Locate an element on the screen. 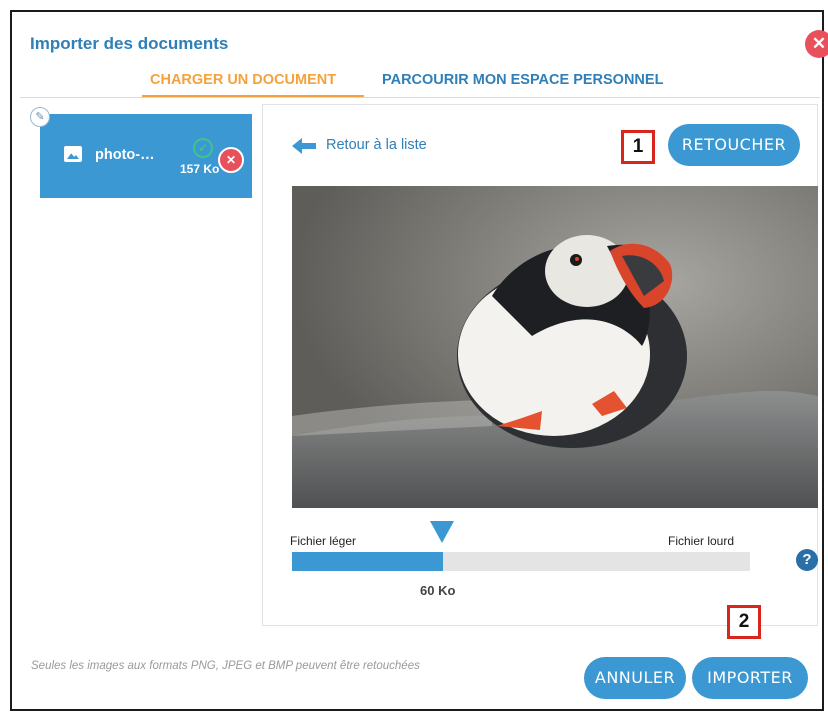 The height and width of the screenshot is (715, 828). file-card: photo-… ✓ 157 Ko ✕ is located at coordinates (146, 156).